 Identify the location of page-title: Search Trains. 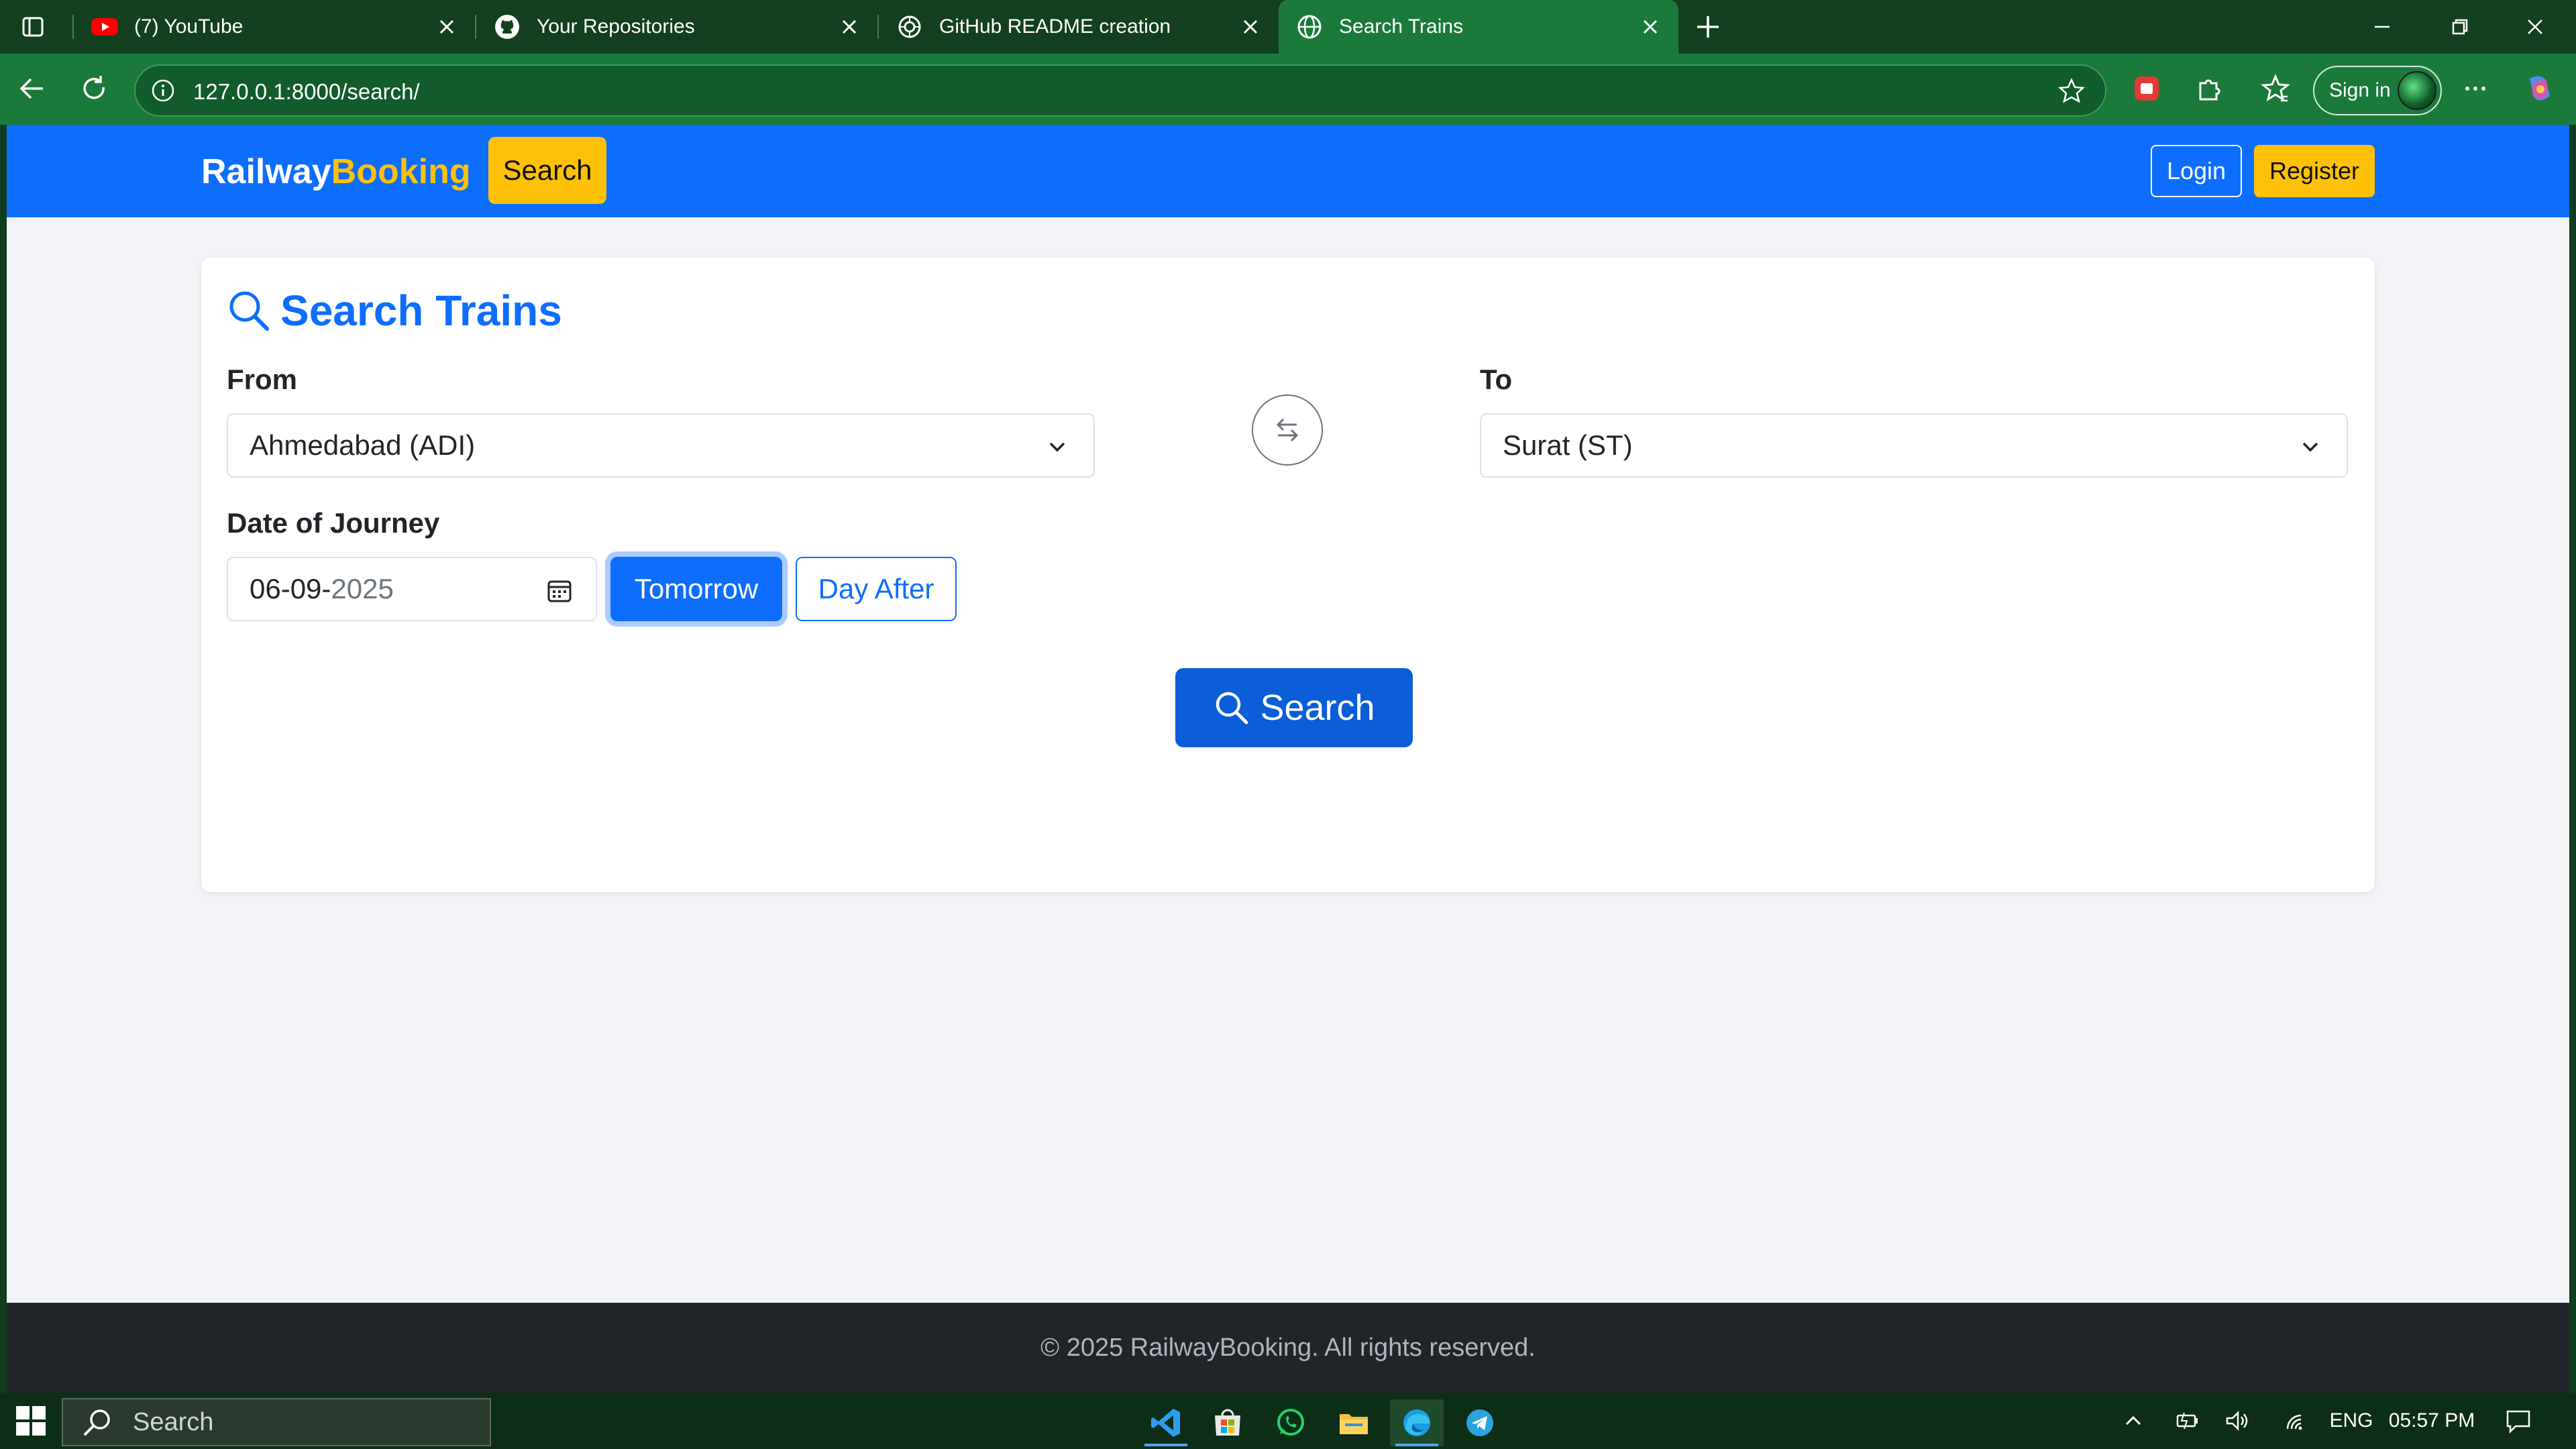
(394, 310).